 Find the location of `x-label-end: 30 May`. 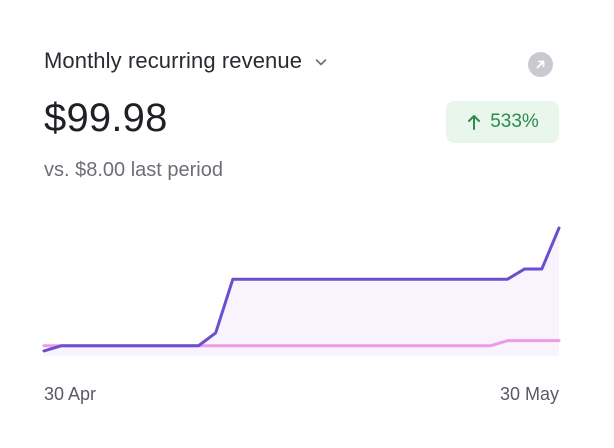

x-label-end: 30 May is located at coordinates (529, 394).